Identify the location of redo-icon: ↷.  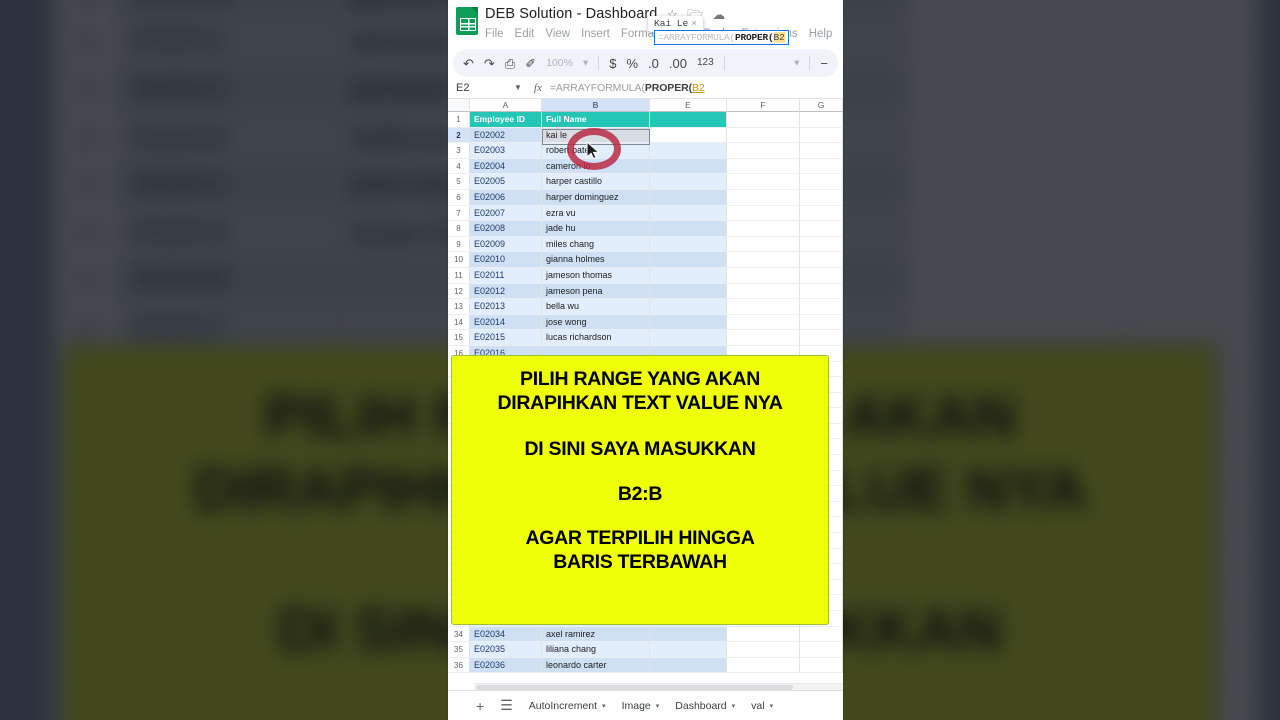
(489, 63).